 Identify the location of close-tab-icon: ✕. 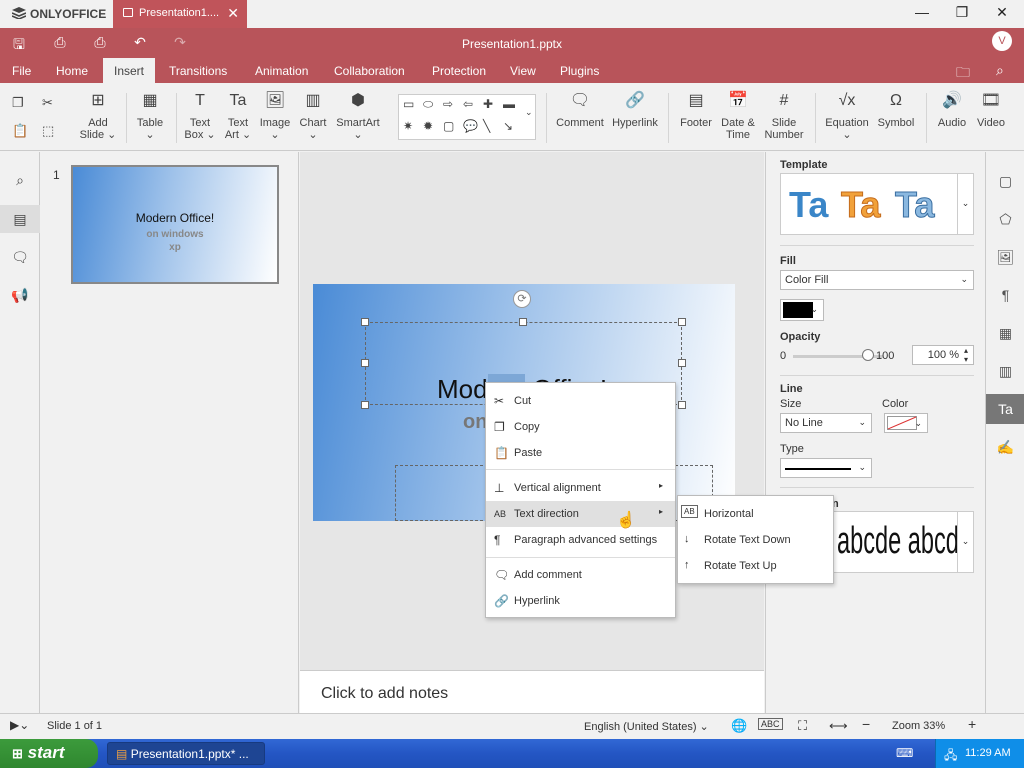
(233, 13).